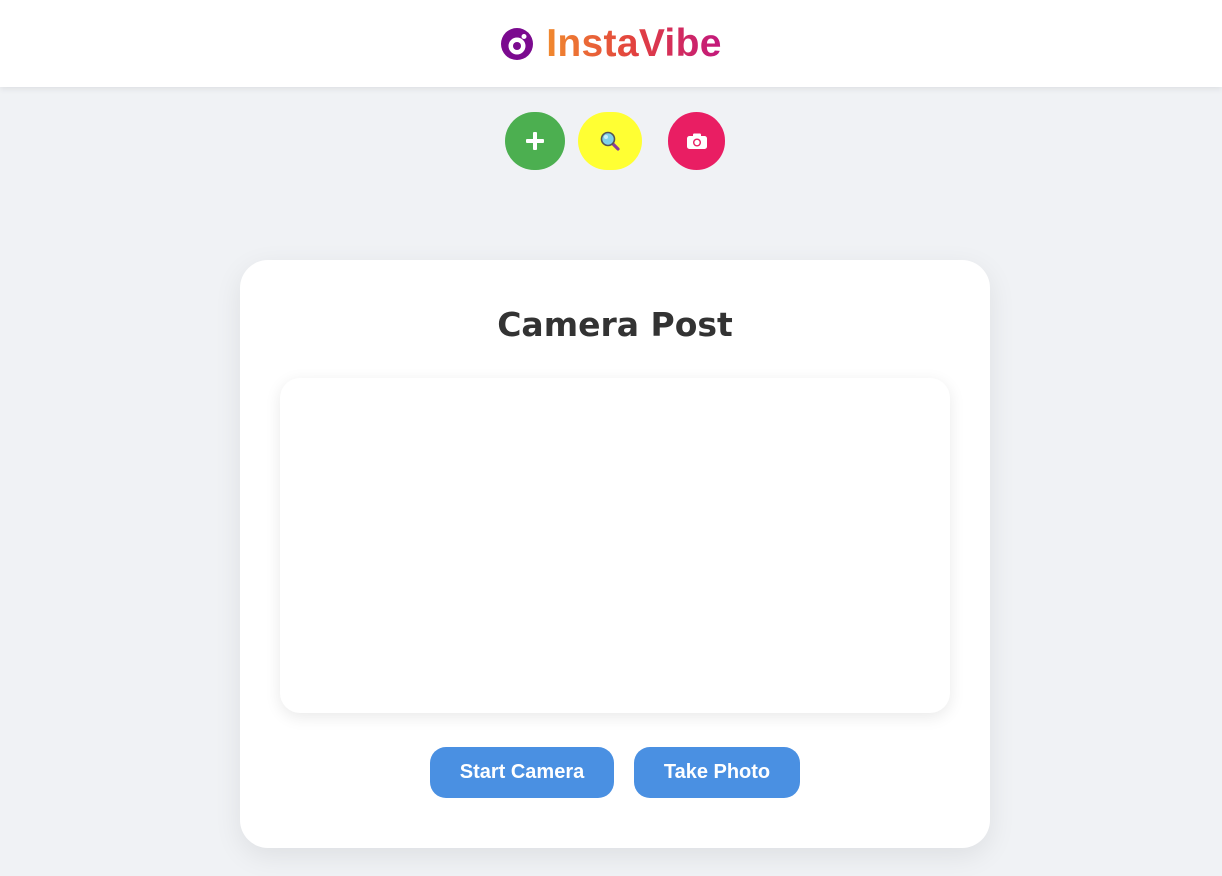 The image size is (1222, 876). I want to click on brand: InstaVibe, so click(610, 44).